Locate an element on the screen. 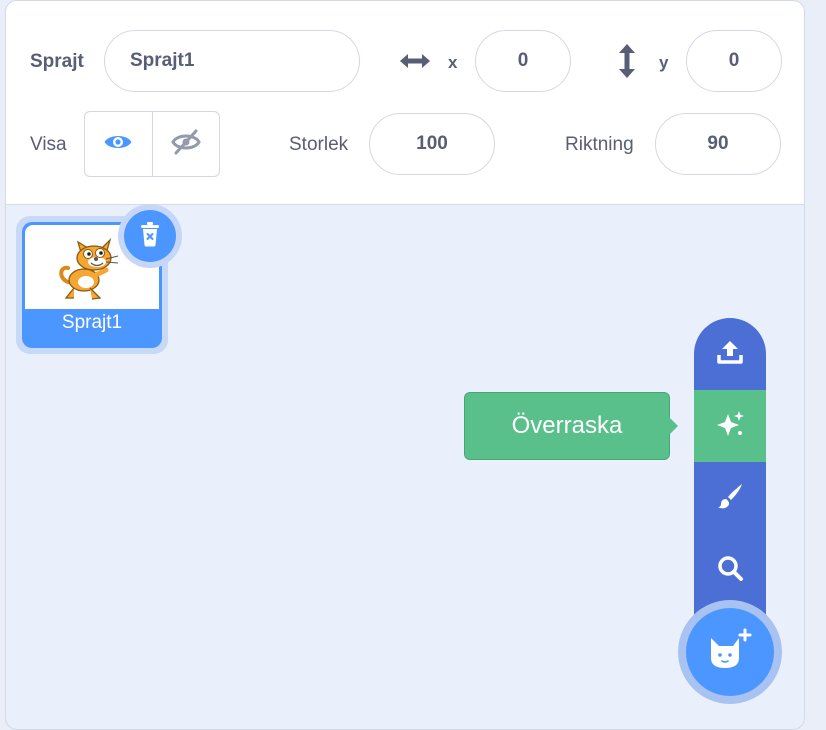 The width and height of the screenshot is (826, 730). eye-icon is located at coordinates (118, 144).